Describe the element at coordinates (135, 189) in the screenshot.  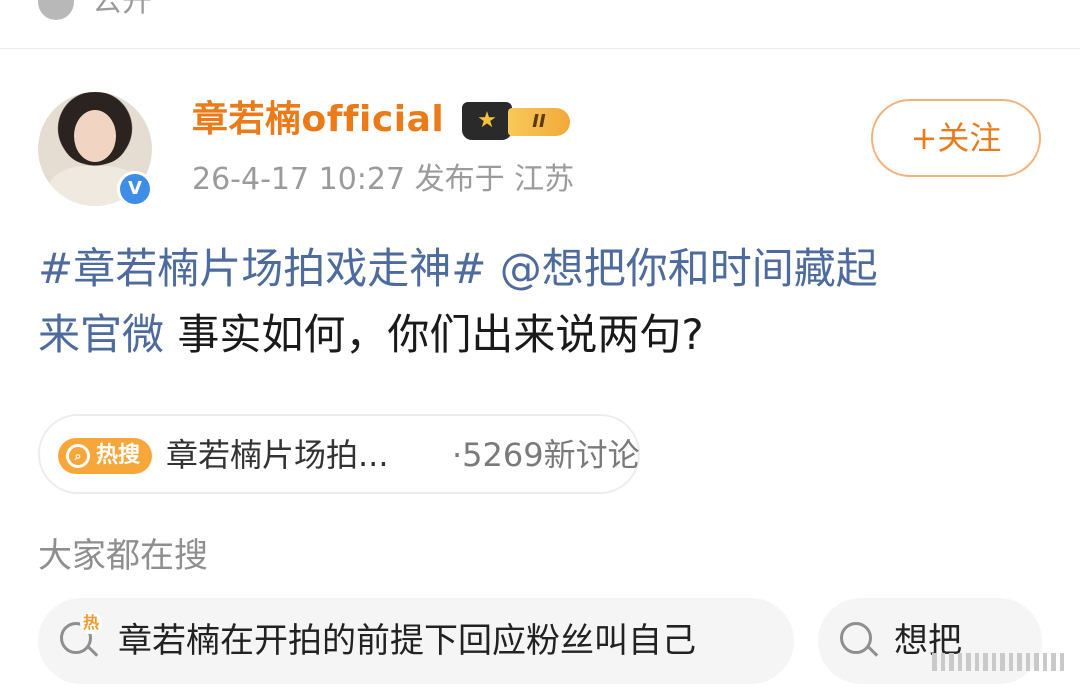
I see `verified-icon: V` at that location.